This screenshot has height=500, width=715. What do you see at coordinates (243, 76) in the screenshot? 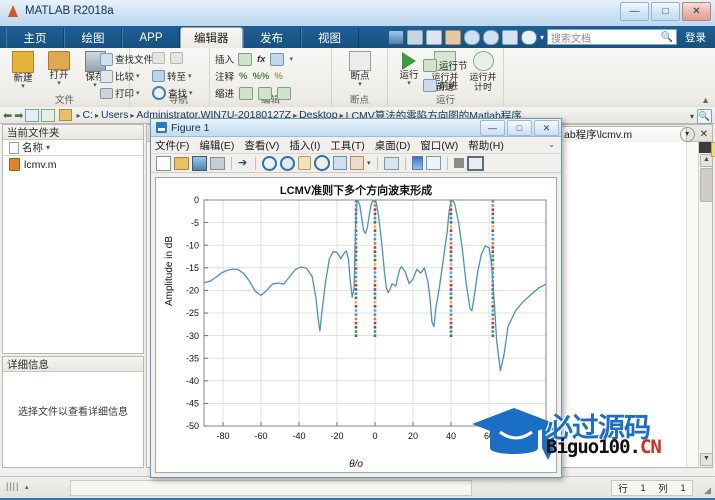
I see `percent-comment-icon: %` at bounding box center [243, 76].